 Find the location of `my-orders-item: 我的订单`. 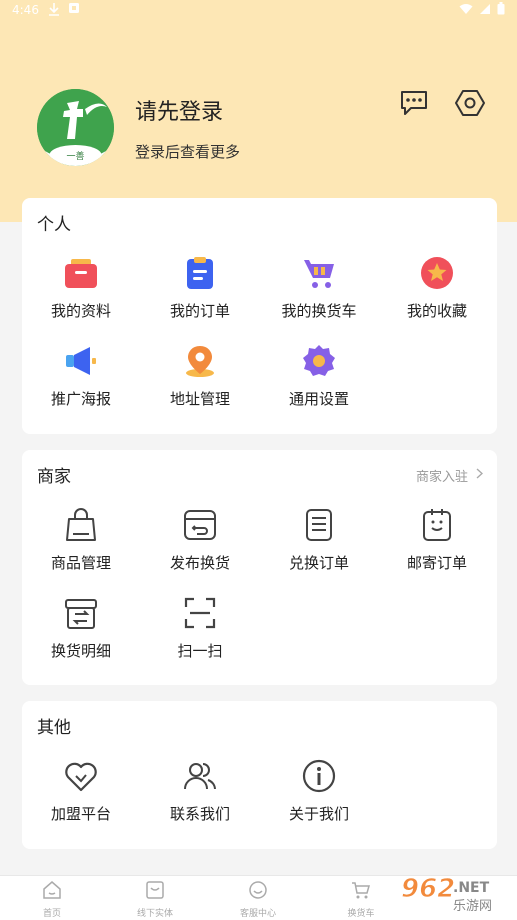

my-orders-item: 我的订单 is located at coordinates (200, 288).